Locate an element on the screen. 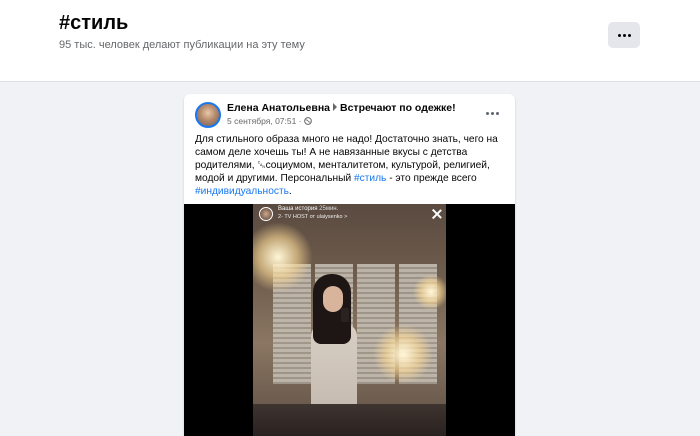 This screenshot has height=436, width=700. story-avatar is located at coordinates (266, 214).